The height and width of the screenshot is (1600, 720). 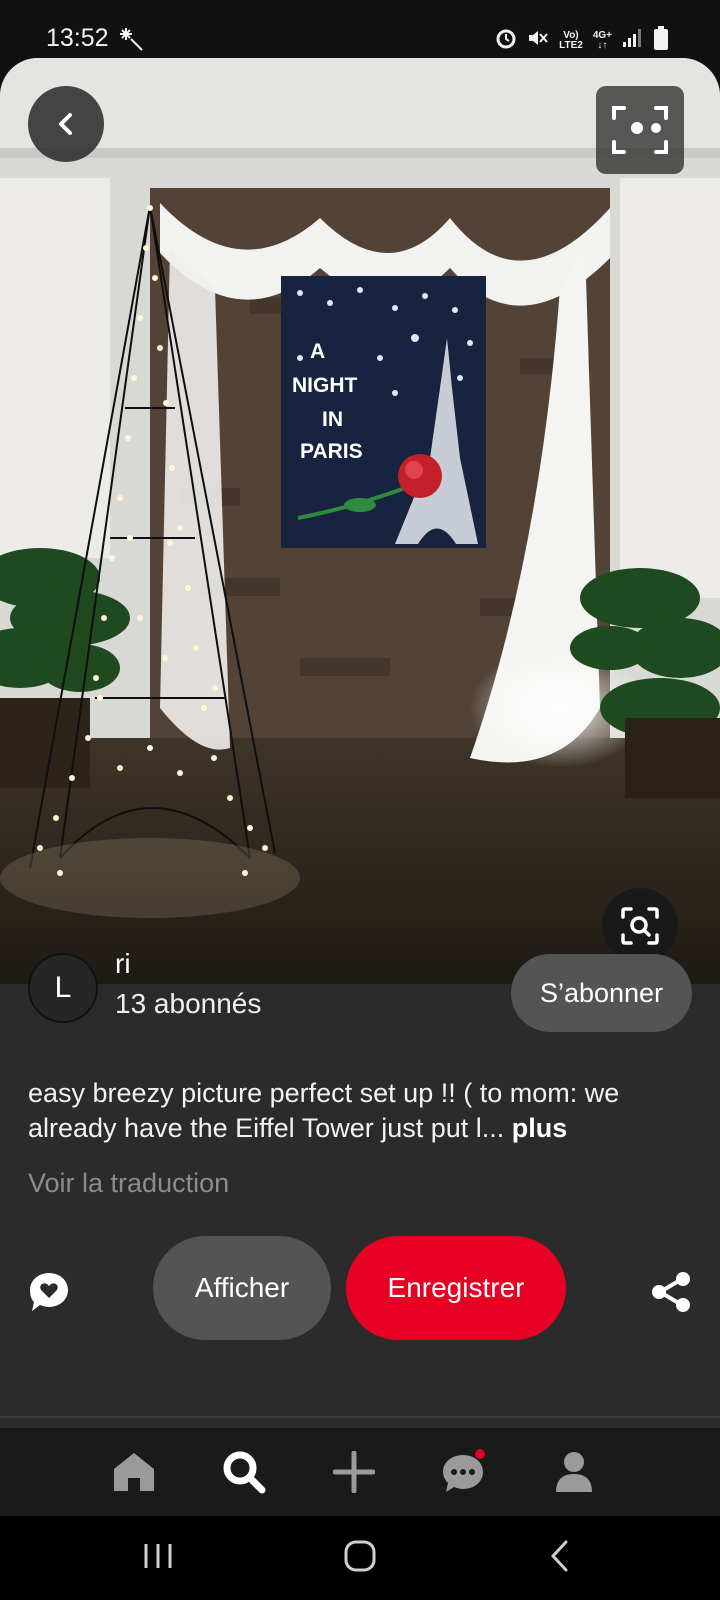 I want to click on alarm-icon, so click(x=506, y=40).